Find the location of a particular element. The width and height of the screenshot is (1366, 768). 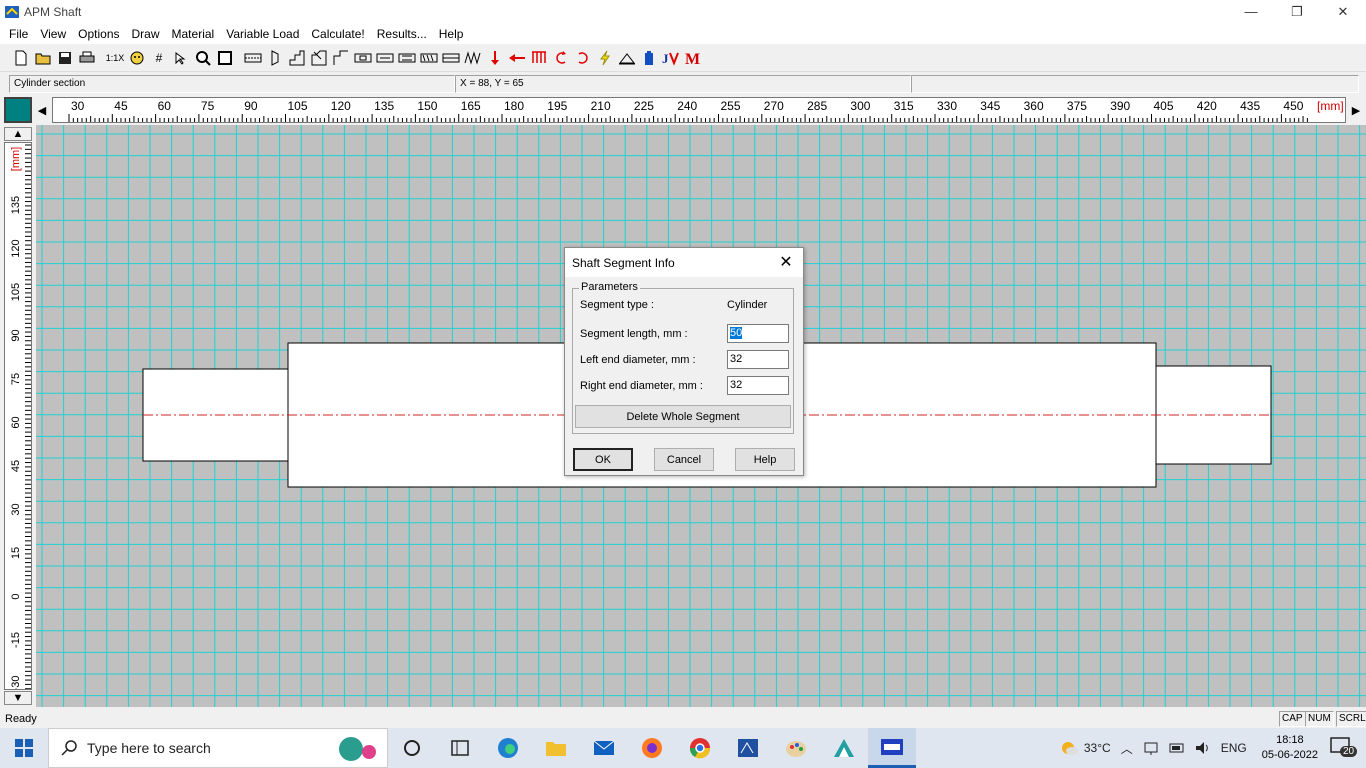

toolbar: 1:1X # J M is located at coordinates (683, 58).